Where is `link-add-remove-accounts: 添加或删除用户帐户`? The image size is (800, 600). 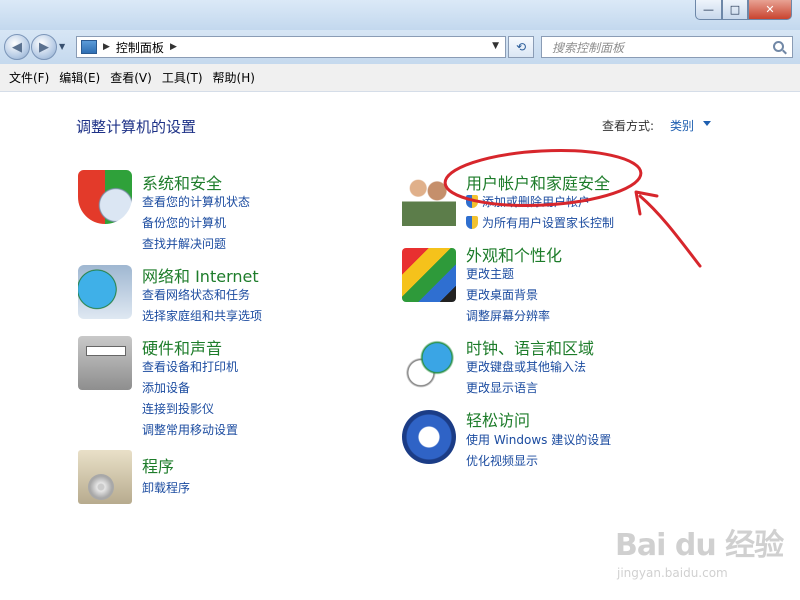 link-add-remove-accounts: 添加或删除用户帐户 is located at coordinates (528, 201).